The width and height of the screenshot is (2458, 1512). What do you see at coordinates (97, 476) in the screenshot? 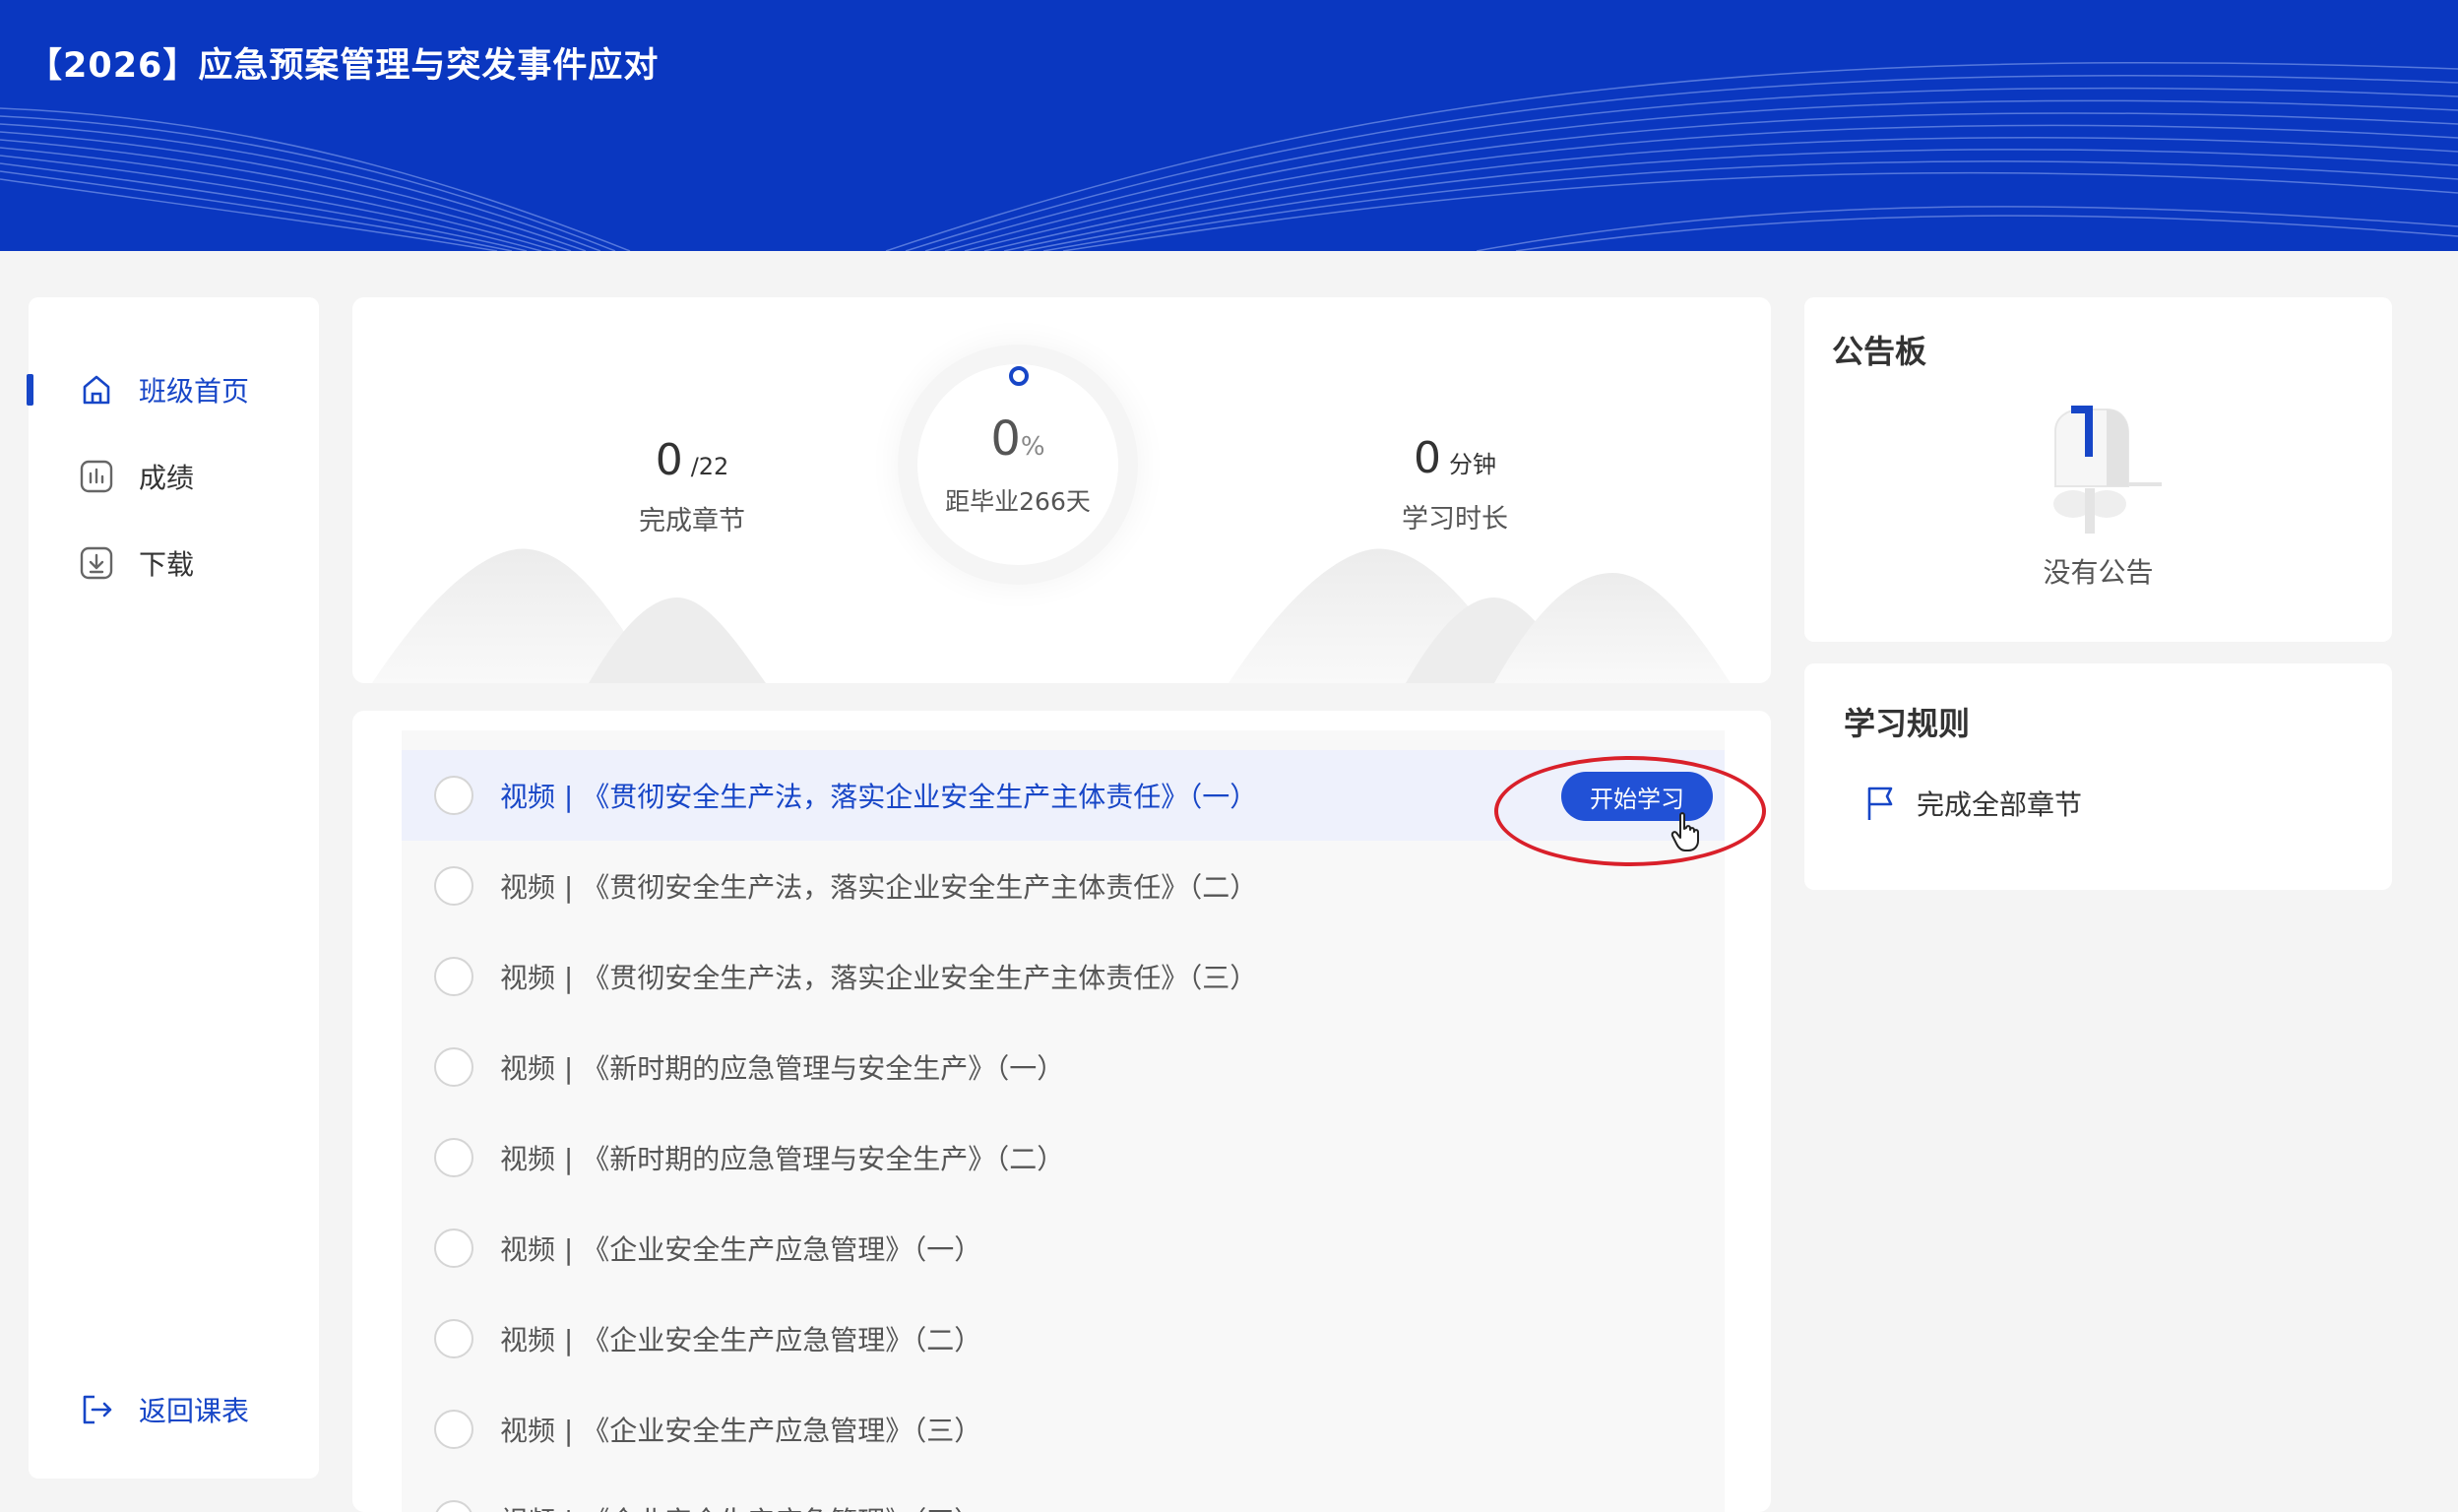
I see `chart-icon` at bounding box center [97, 476].